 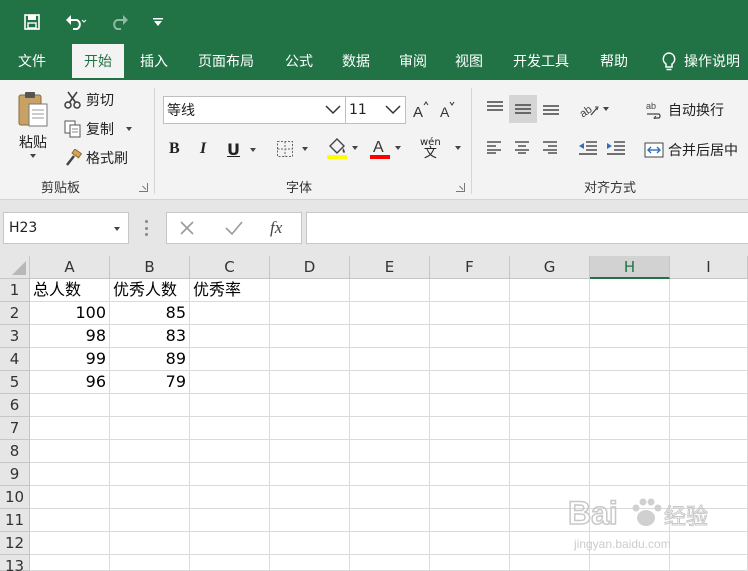 I want to click on clipboard-launcher-icon, so click(x=143, y=187).